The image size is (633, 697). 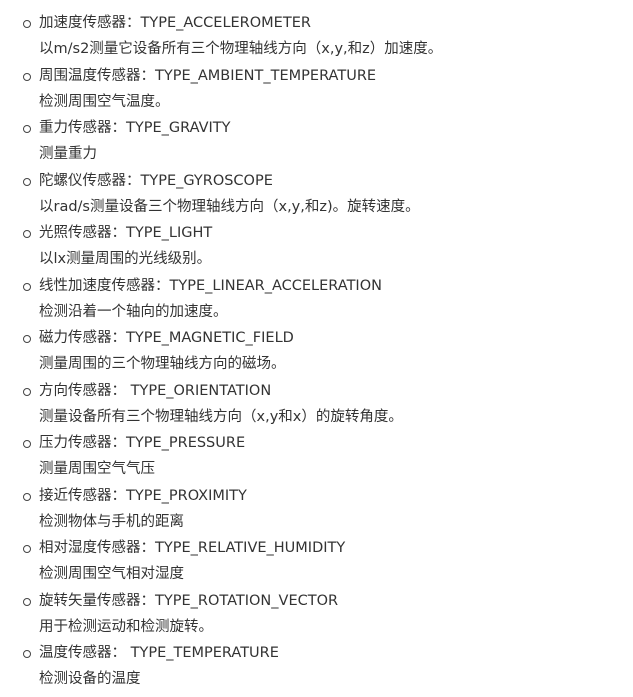 What do you see at coordinates (316, 246) in the screenshot?
I see `list-item: 光照传感器：TYPE_LIGHT 以lx测量周围的光线级别。` at bounding box center [316, 246].